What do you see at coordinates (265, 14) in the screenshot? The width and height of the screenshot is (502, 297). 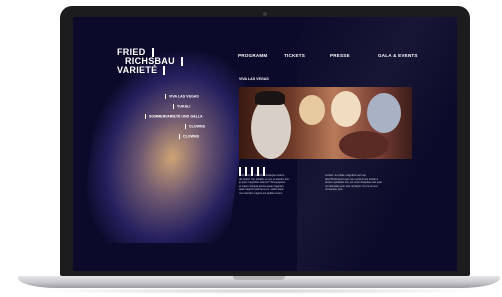 I see `camera-icon` at bounding box center [265, 14].